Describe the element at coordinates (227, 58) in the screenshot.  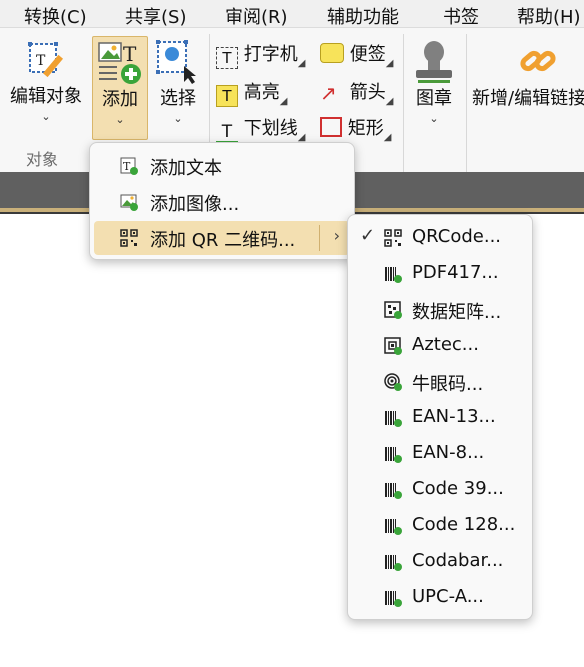
I see `typewriter-icon: T` at that location.